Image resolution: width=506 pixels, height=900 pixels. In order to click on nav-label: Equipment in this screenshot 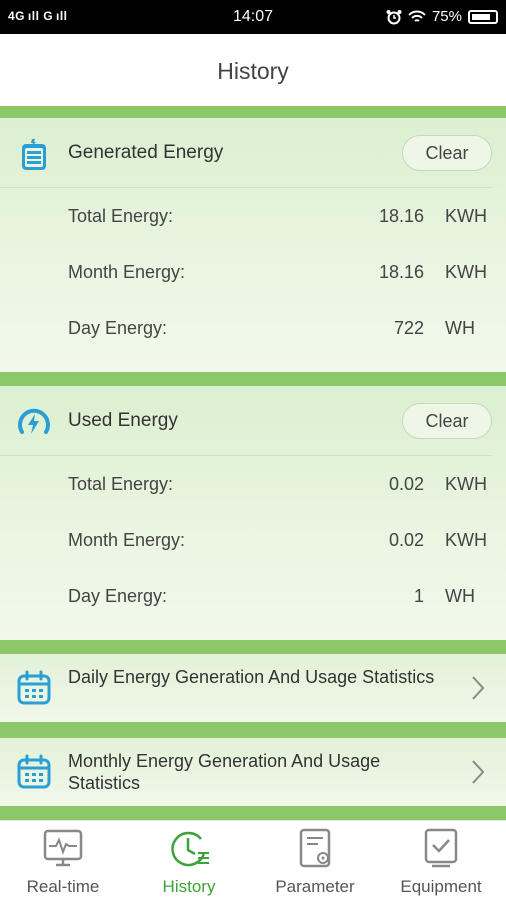, I will do `click(441, 886)`.